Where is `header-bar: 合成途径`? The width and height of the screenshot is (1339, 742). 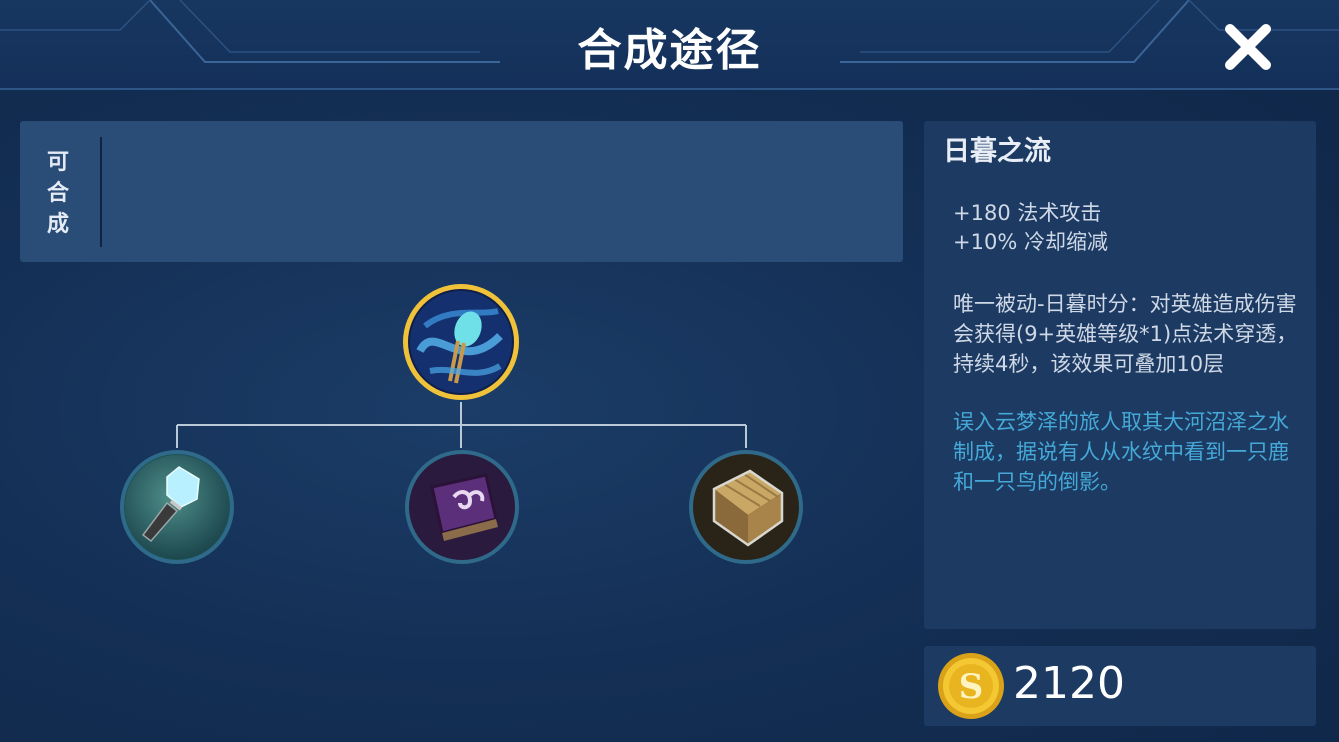 header-bar: 合成途径 is located at coordinates (669, 45).